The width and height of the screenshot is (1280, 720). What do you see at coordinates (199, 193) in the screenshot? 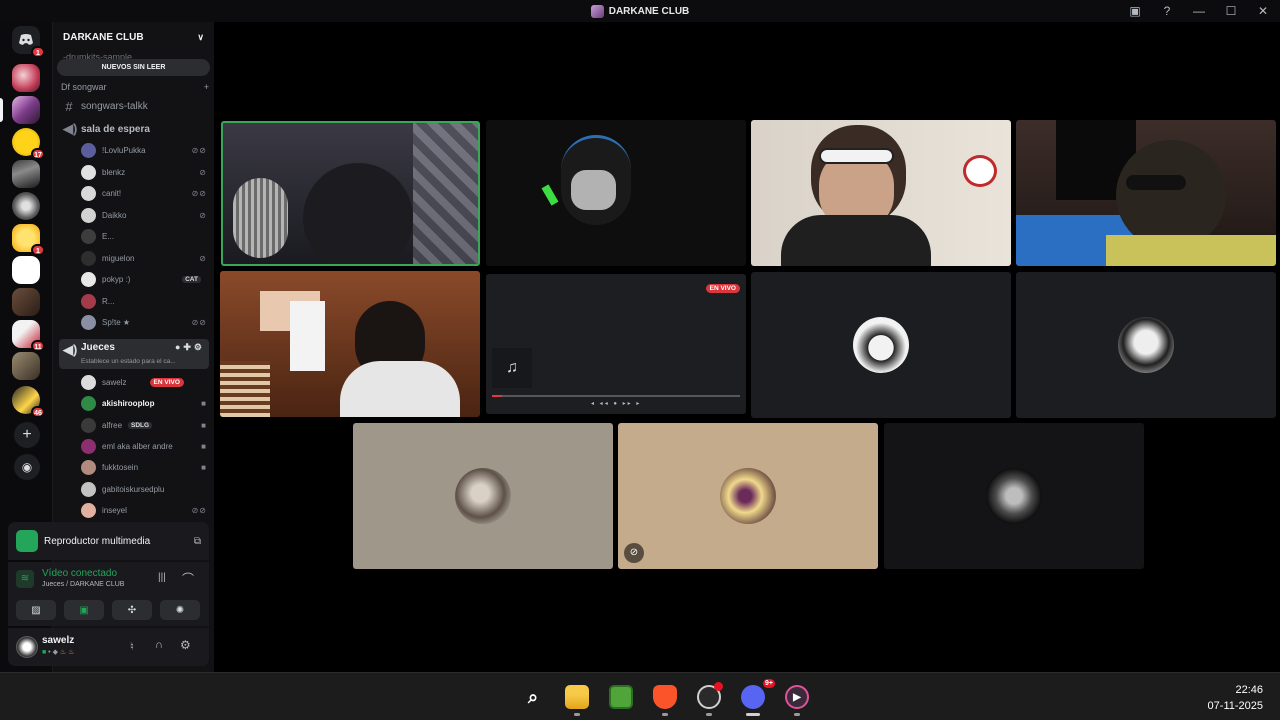
I see `mute-deafen-icons: ⊘⊘` at bounding box center [199, 193].